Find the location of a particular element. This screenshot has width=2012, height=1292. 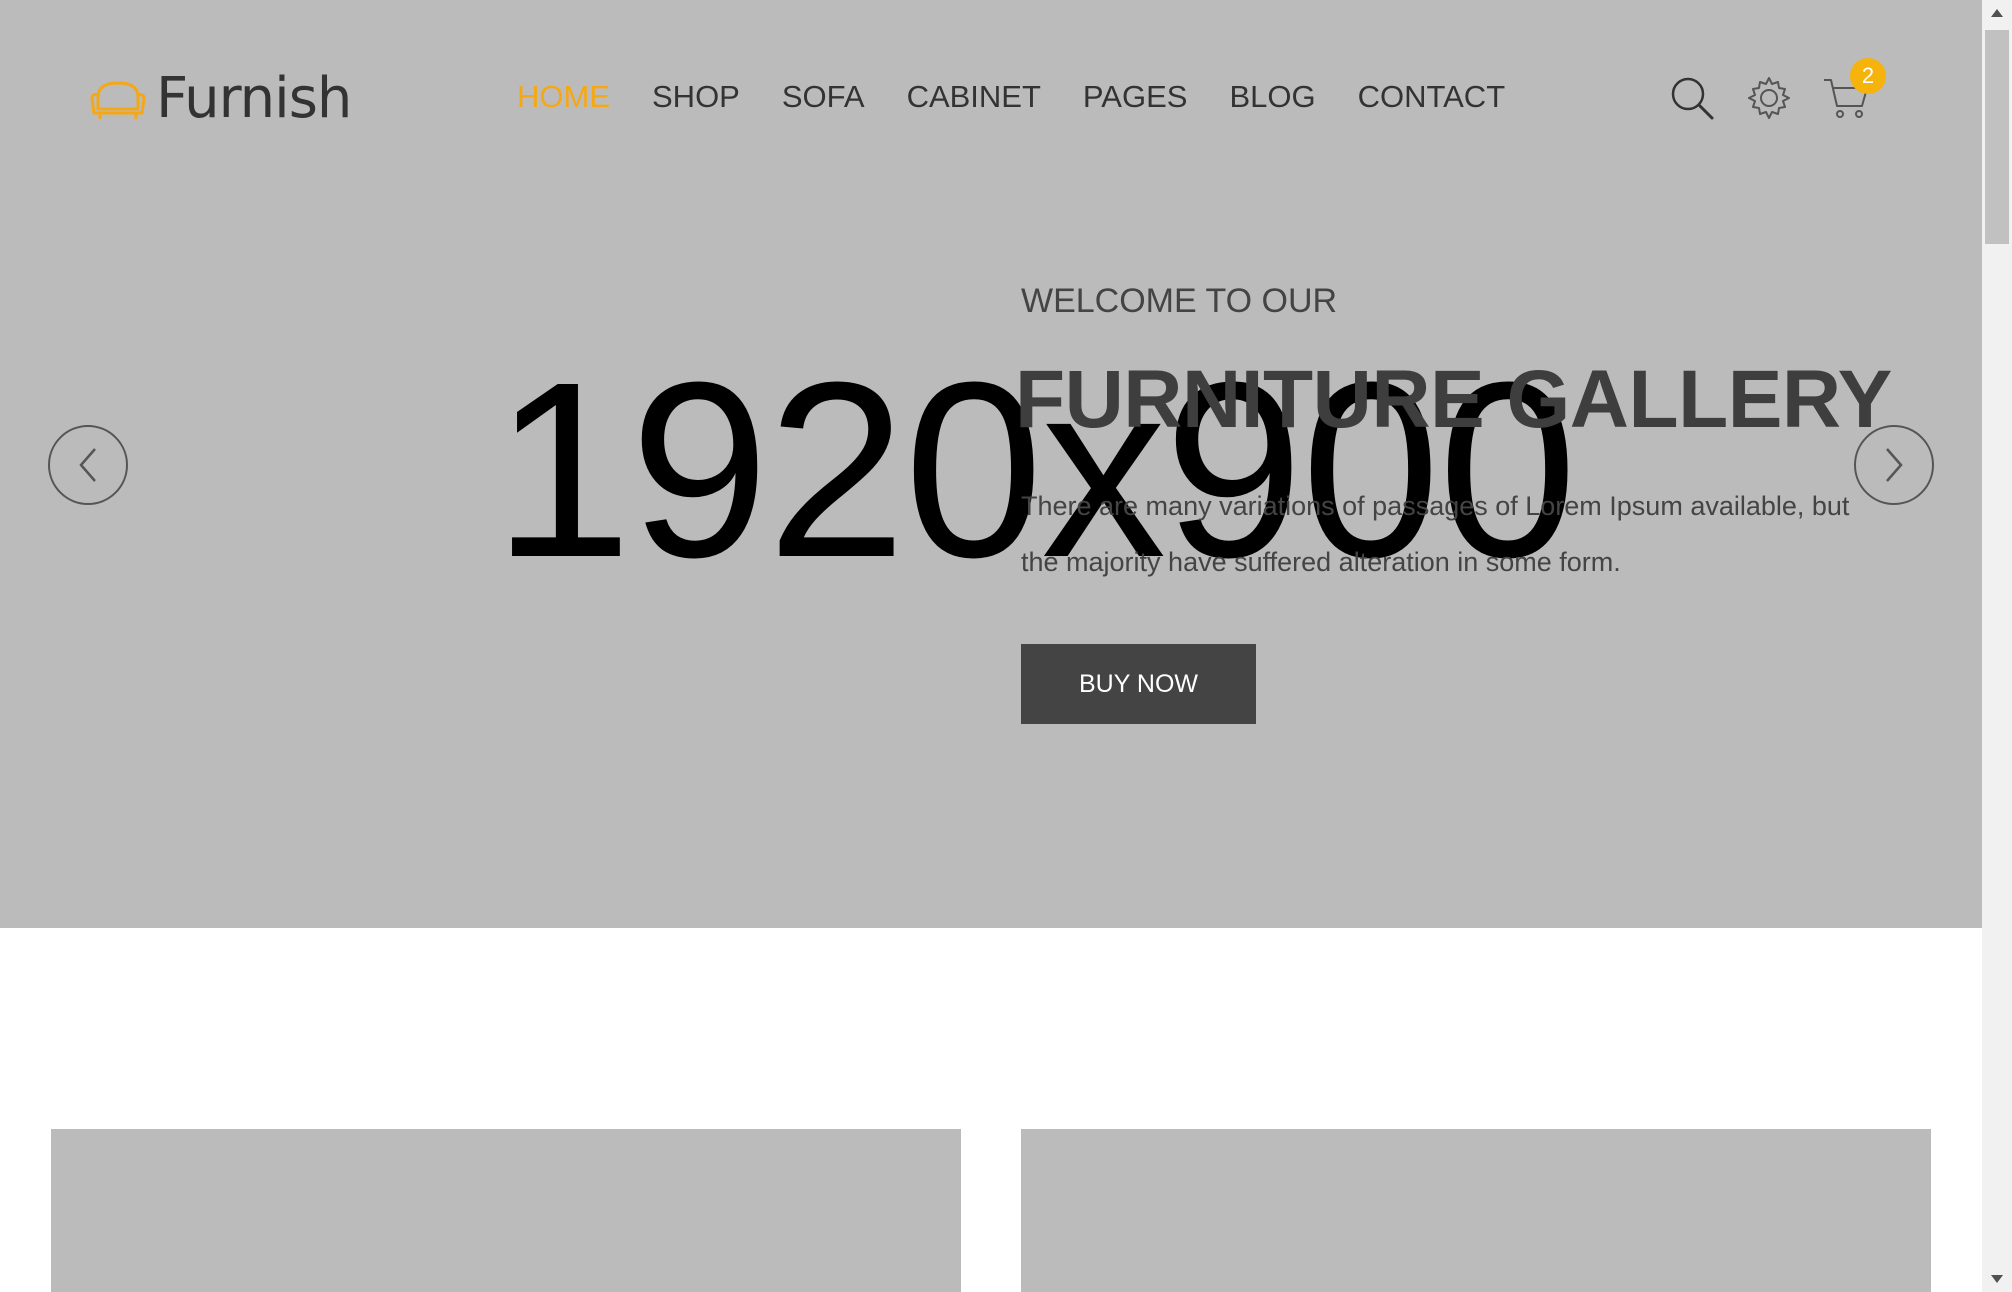

scrollbar-thumb is located at coordinates (1997, 137).